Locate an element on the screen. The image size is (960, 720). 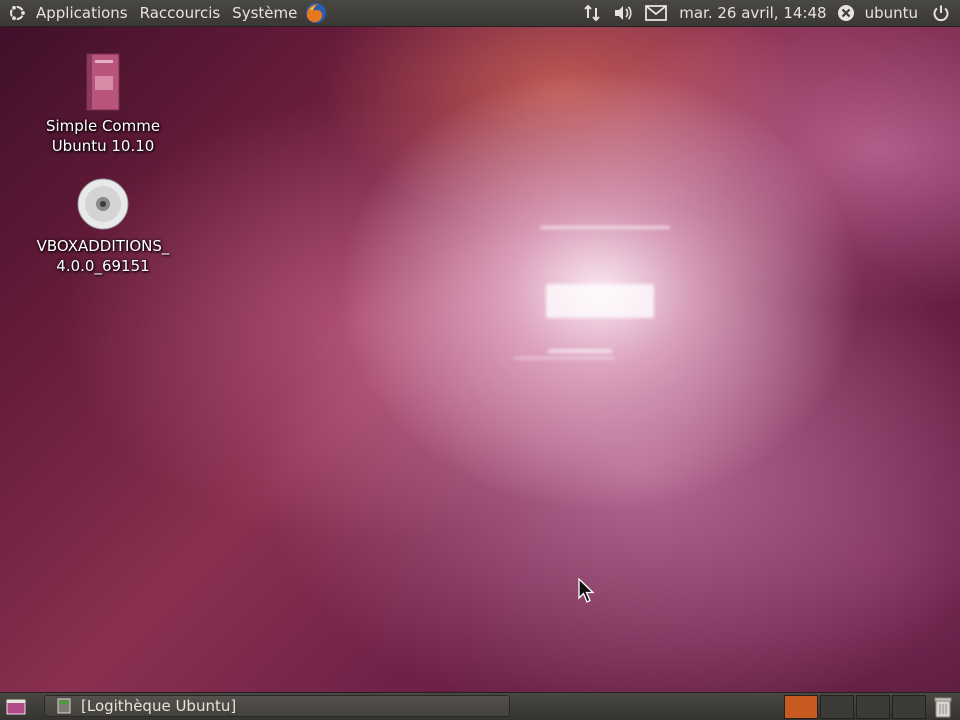
mouse-cursor-icon is located at coordinates (586, 590).